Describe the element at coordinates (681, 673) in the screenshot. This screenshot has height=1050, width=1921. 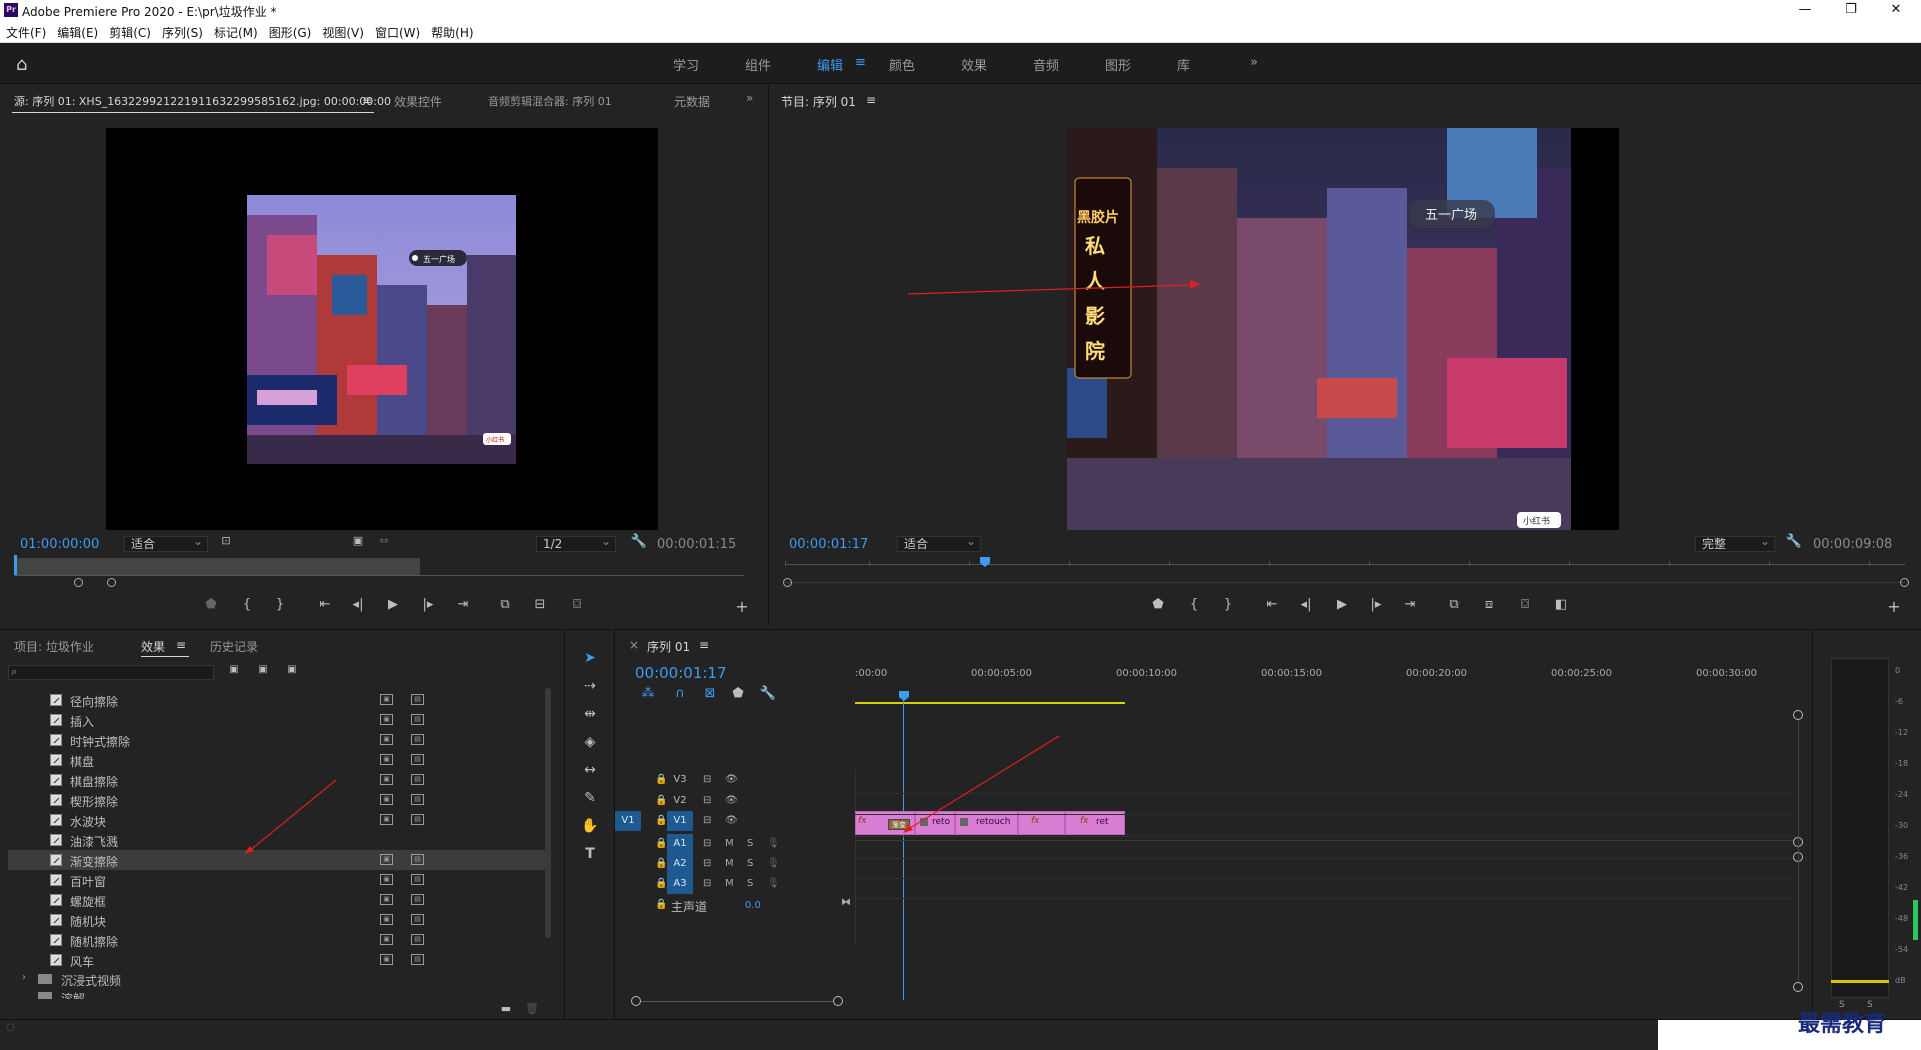
I see `timeline-timecode: 00:00:01:17` at that location.